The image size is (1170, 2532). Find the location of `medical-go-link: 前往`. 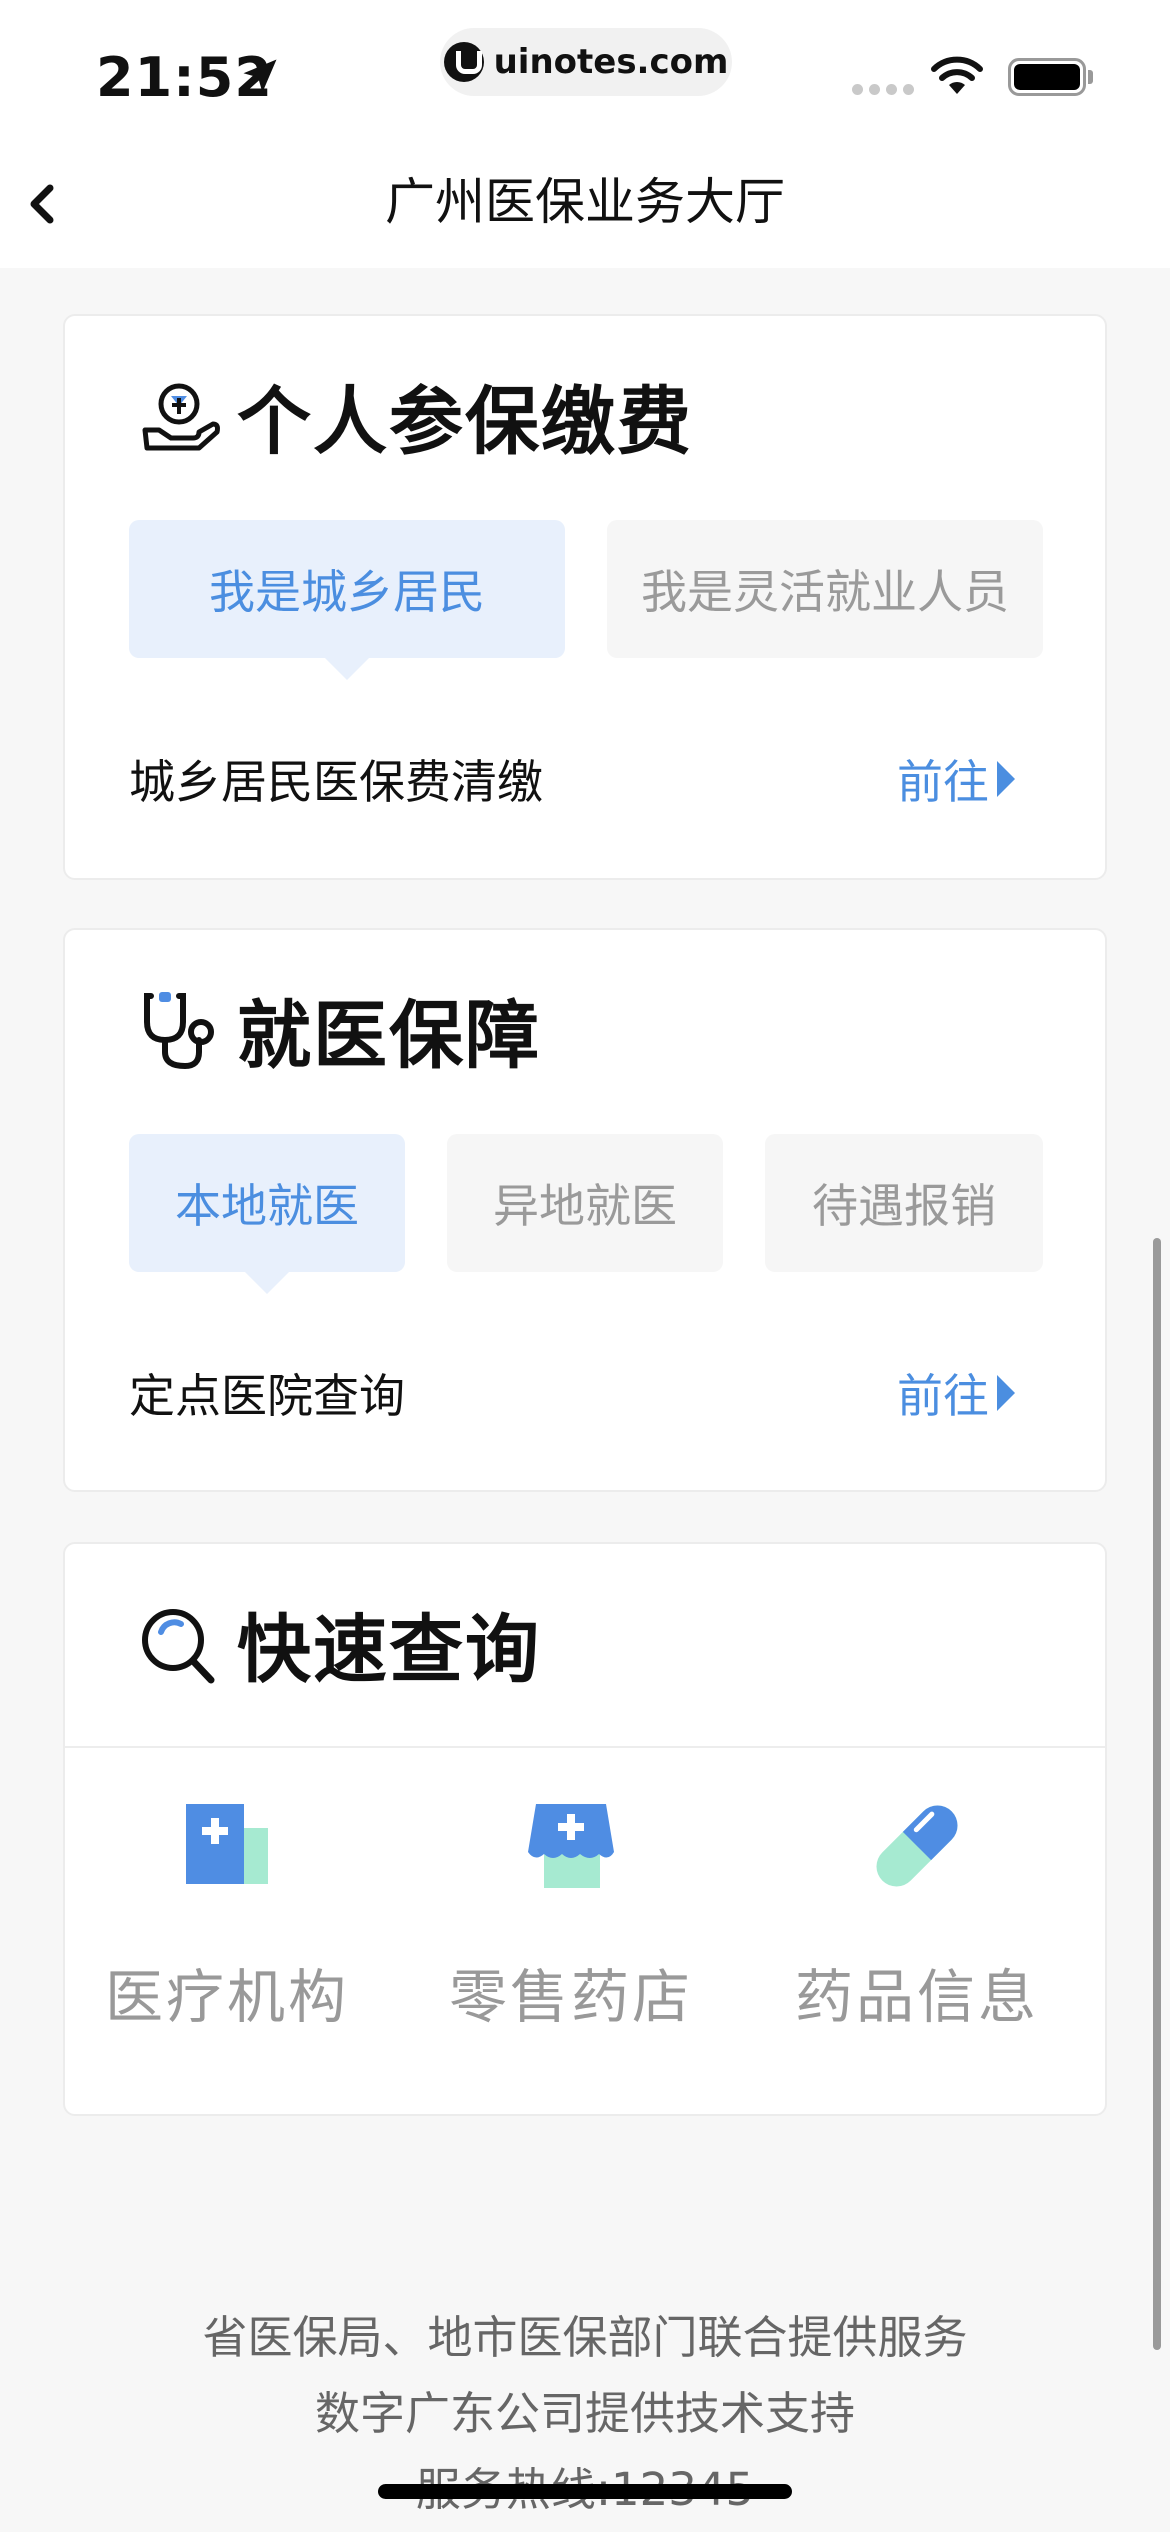

medical-go-link: 前往 is located at coordinates (956, 1393).